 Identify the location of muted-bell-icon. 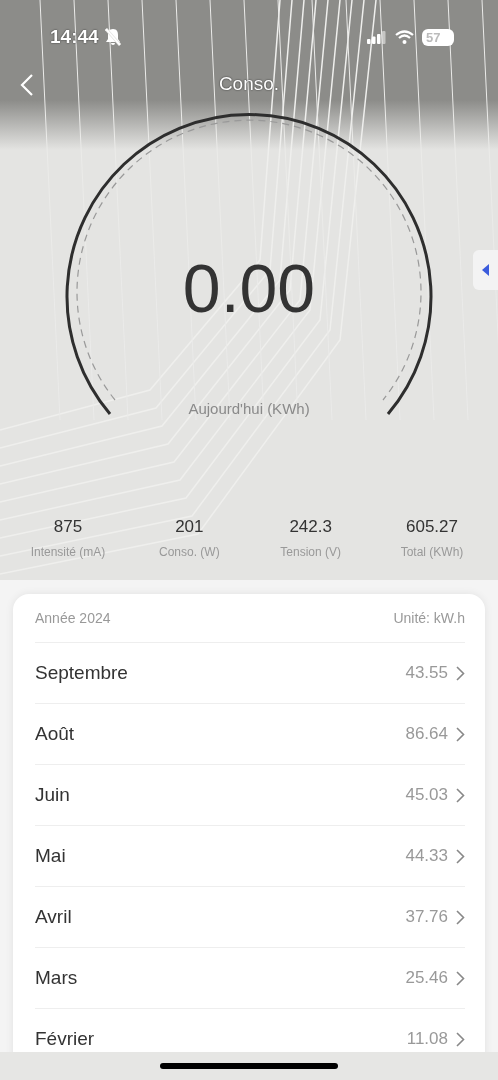
(112, 37).